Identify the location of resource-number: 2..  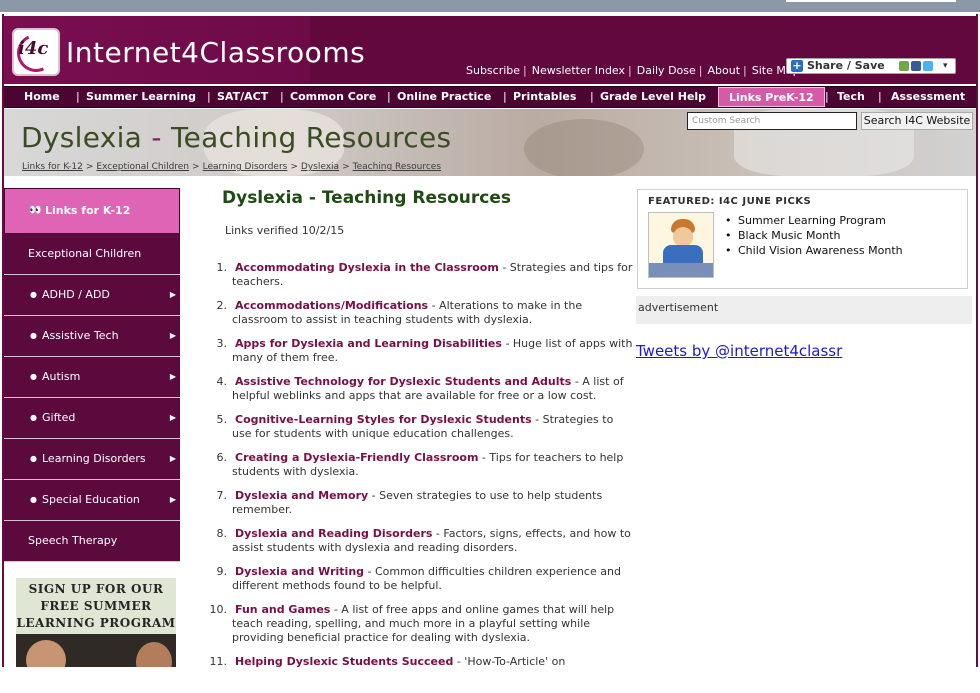
(222, 305).